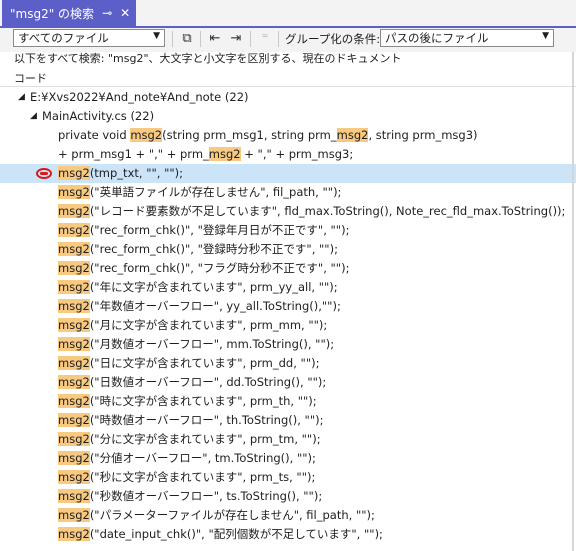 Image resolution: width=576 pixels, height=551 pixels. Describe the element at coordinates (215, 192) in the screenshot. I see `code-text: ("英単語ファイルが存在しません", fil_path, "");` at that location.